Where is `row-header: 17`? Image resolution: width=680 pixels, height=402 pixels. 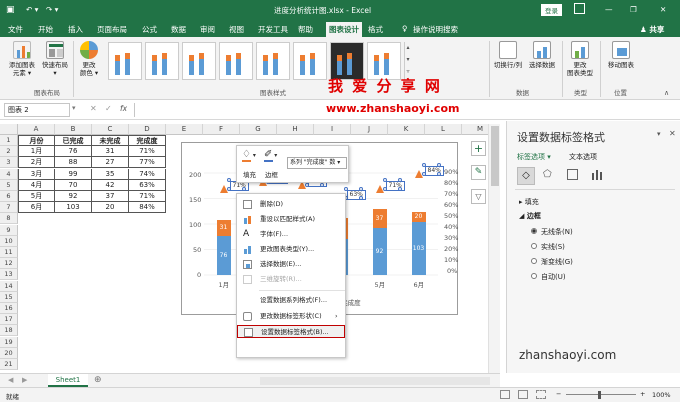 row-header: 17 is located at coordinates (9, 320).